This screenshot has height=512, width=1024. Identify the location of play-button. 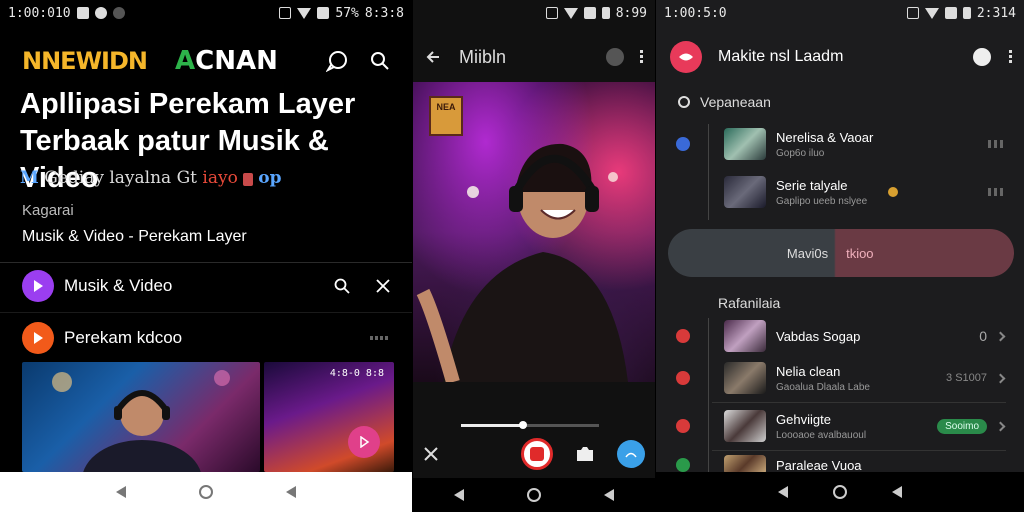
(364, 442).